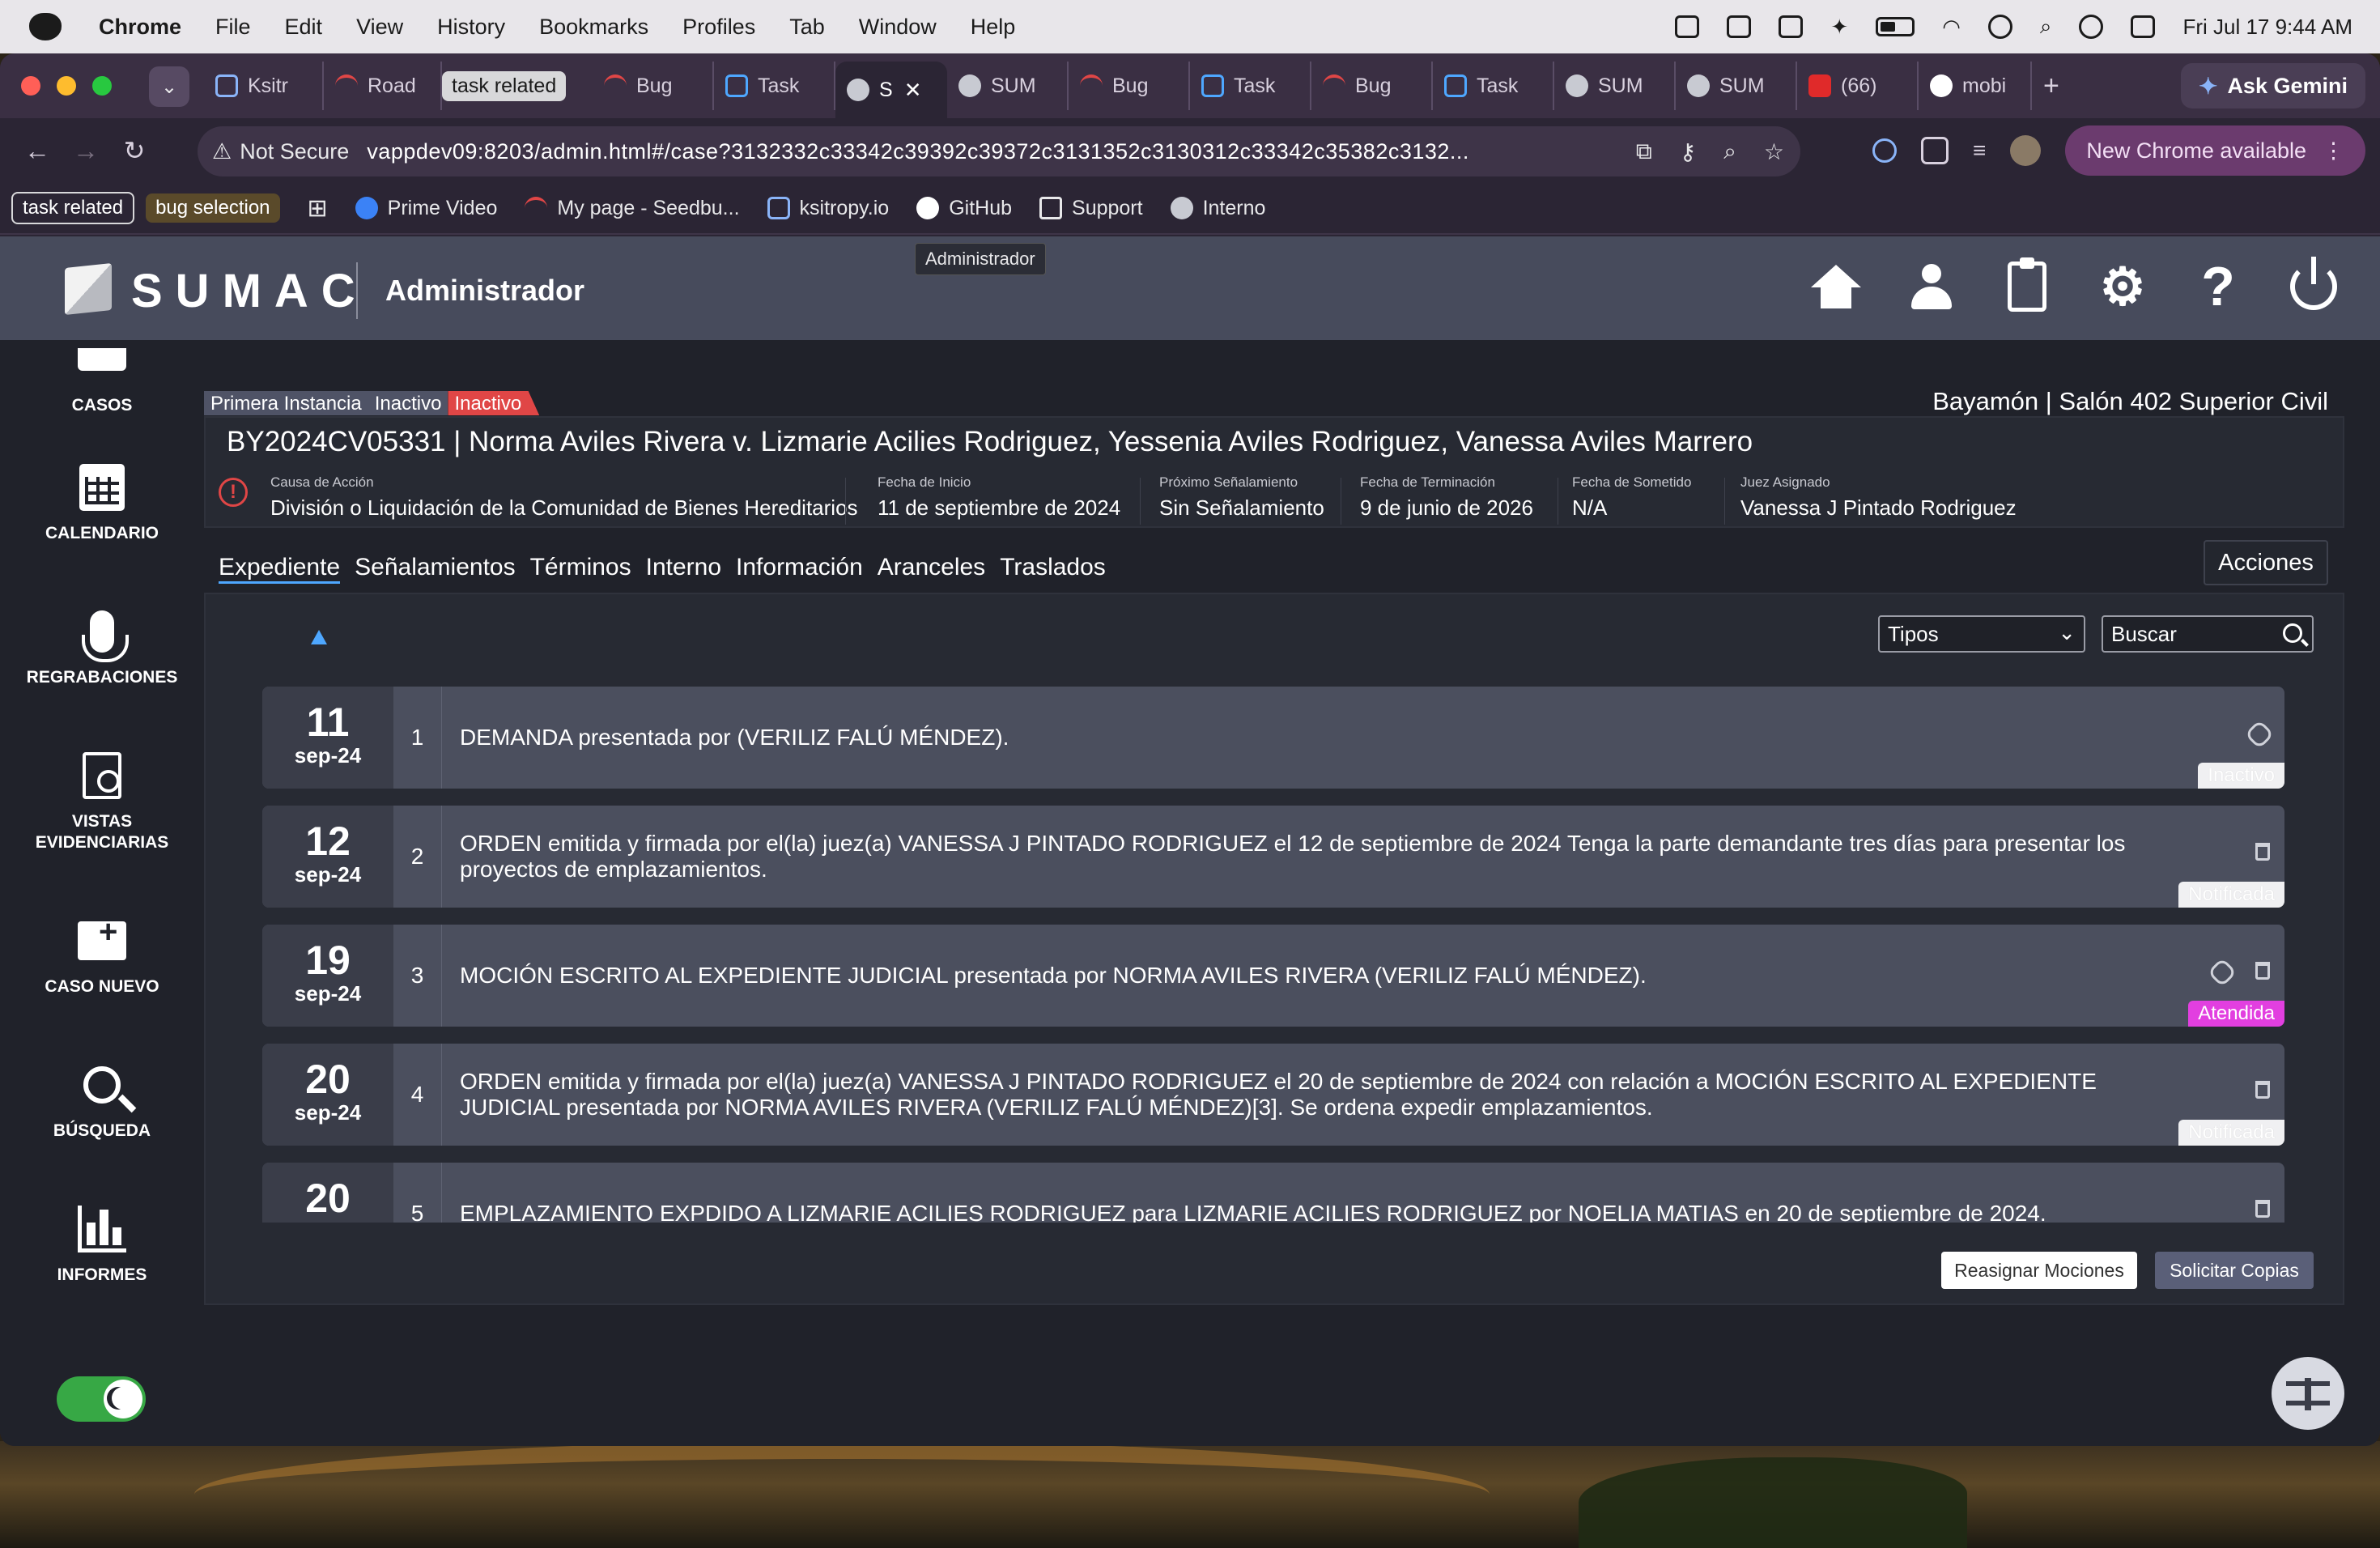  Describe the element at coordinates (1687, 27) in the screenshot. I see `box-icon` at that location.